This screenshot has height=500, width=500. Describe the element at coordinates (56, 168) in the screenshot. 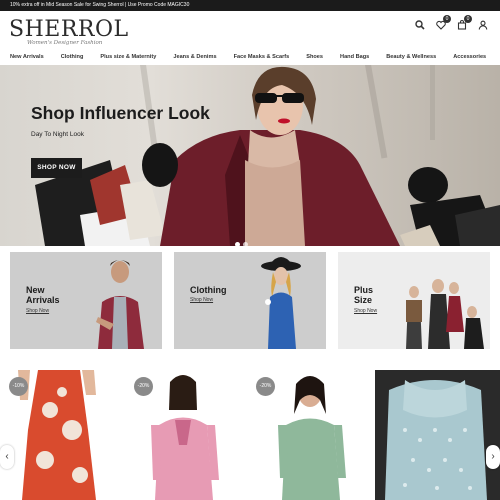

I see `shop-now-button: SHOP NOW` at that location.